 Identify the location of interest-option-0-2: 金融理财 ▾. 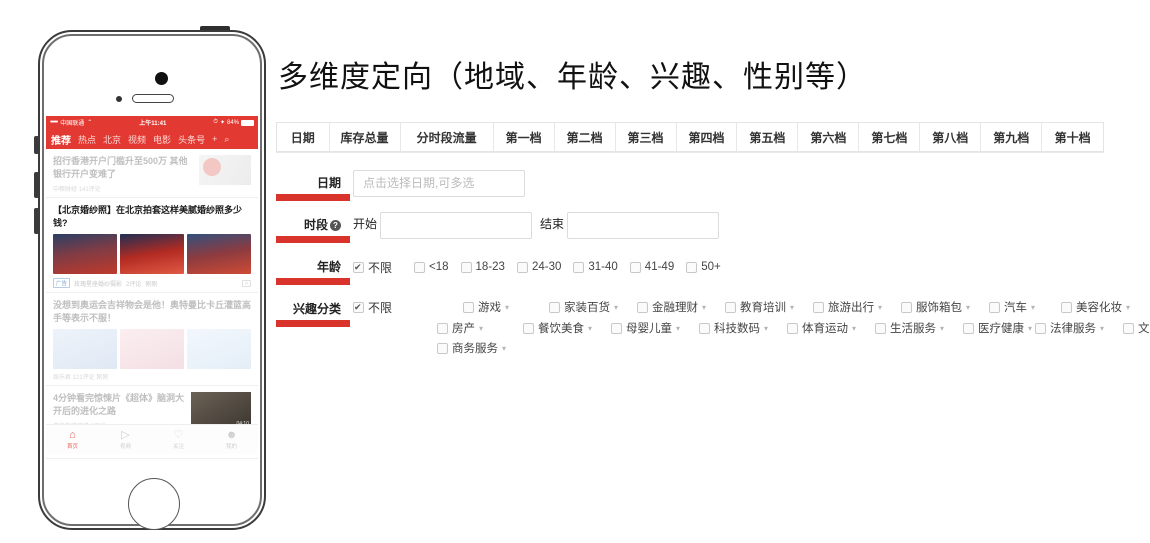
(681, 307).